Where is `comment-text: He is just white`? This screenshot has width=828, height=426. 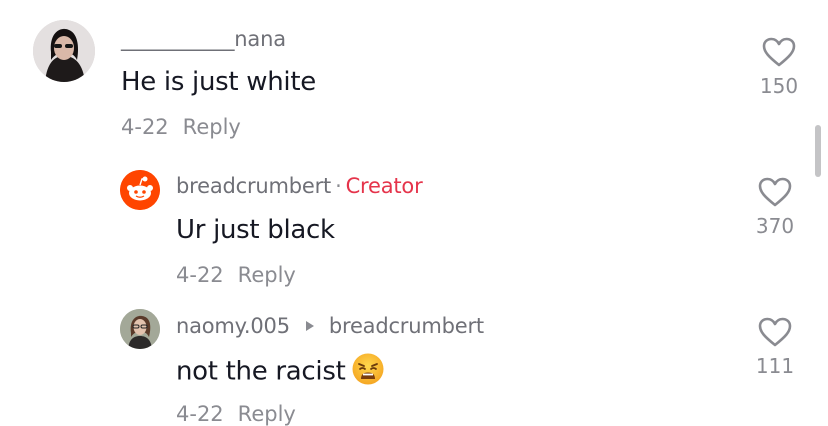 comment-text: He is just white is located at coordinates (218, 82).